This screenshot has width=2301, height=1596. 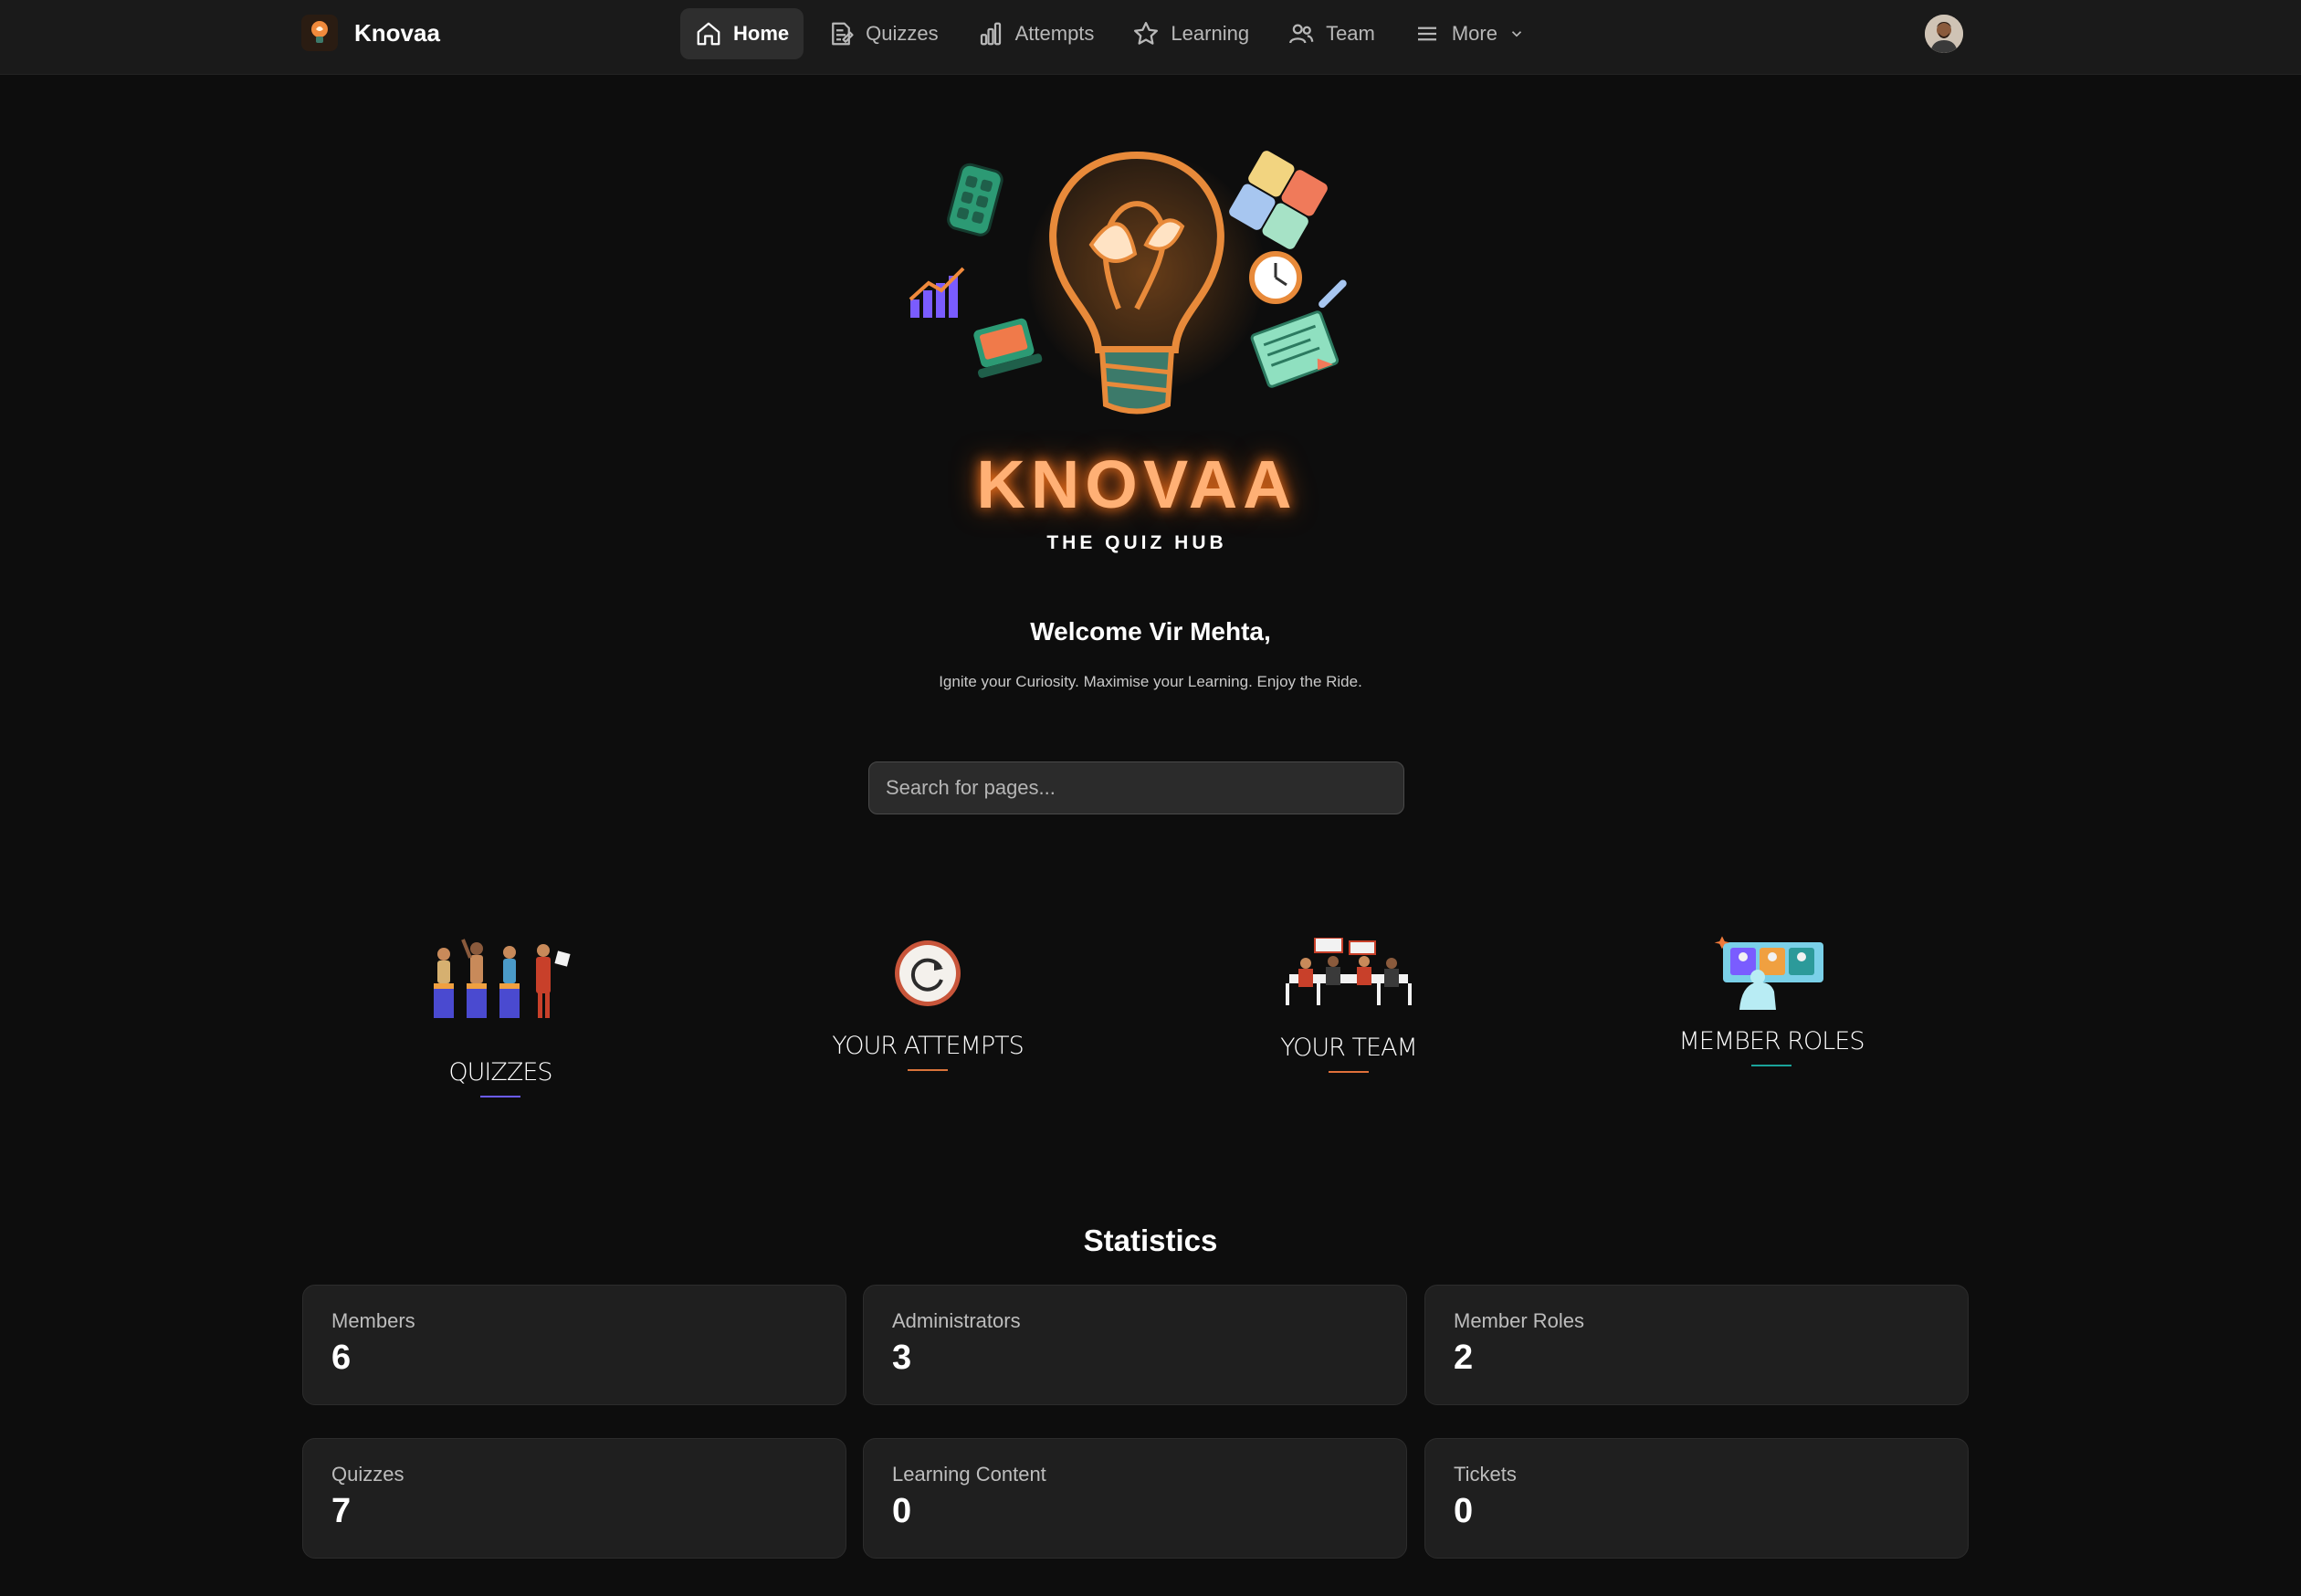 What do you see at coordinates (1137, 484) in the screenshot?
I see `hero-wordmark: KNOVAA` at bounding box center [1137, 484].